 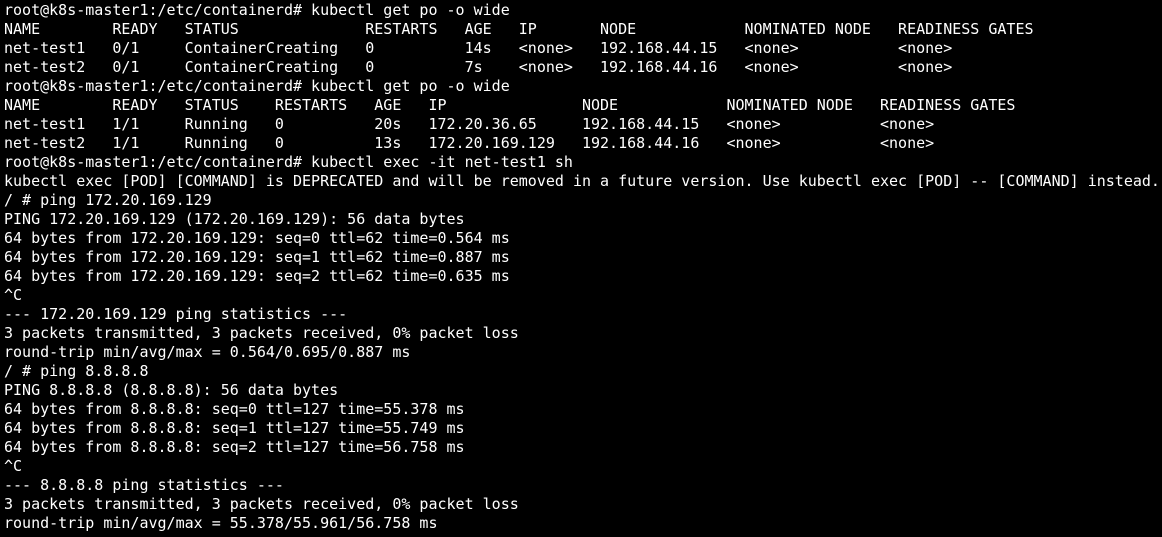 I want to click on terminal-line: / # ping 8.8.8.8, so click(x=76, y=371).